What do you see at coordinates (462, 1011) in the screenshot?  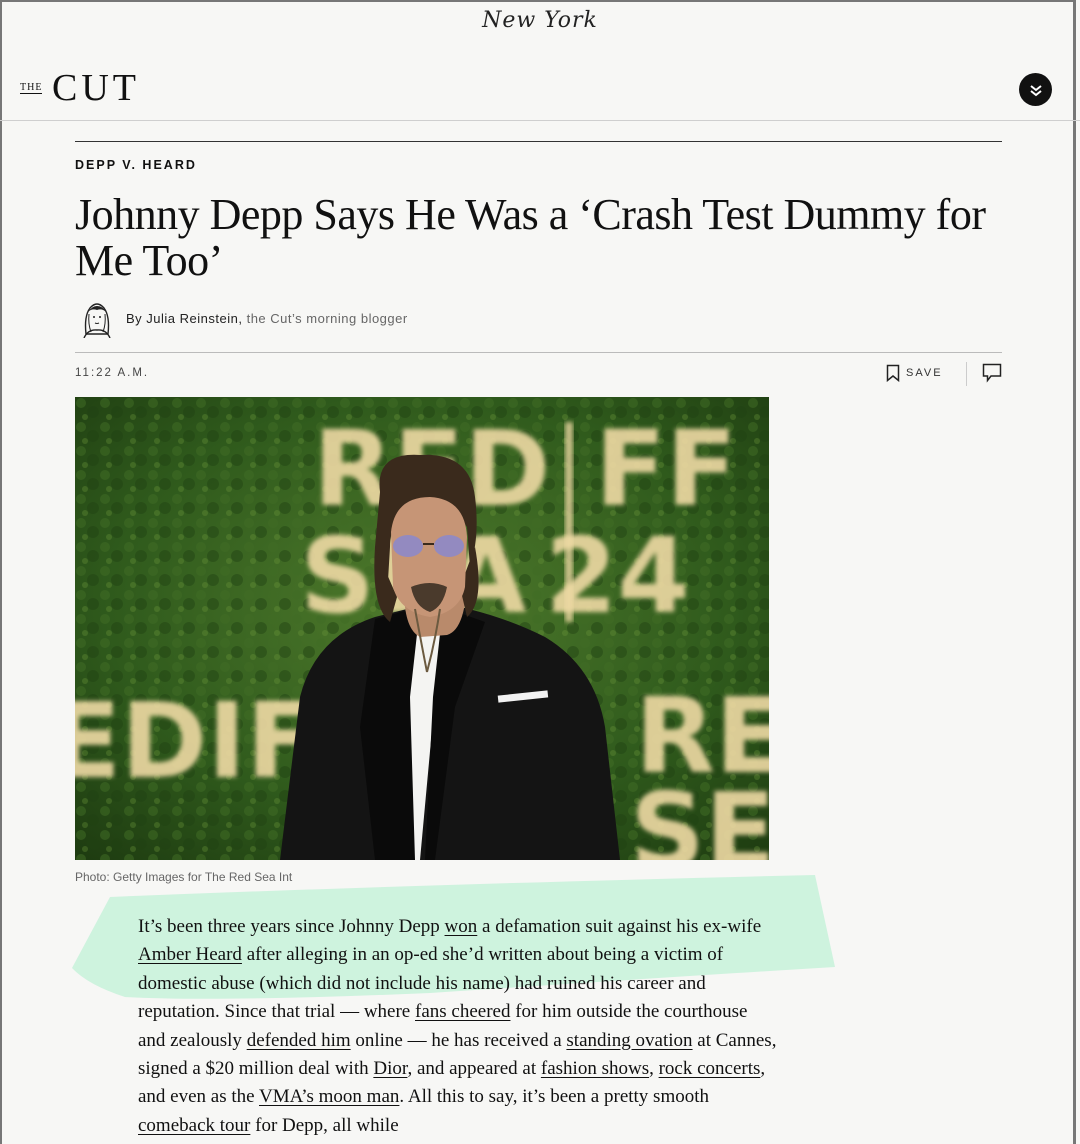 I see `link-fans-cheered: fans cheered` at bounding box center [462, 1011].